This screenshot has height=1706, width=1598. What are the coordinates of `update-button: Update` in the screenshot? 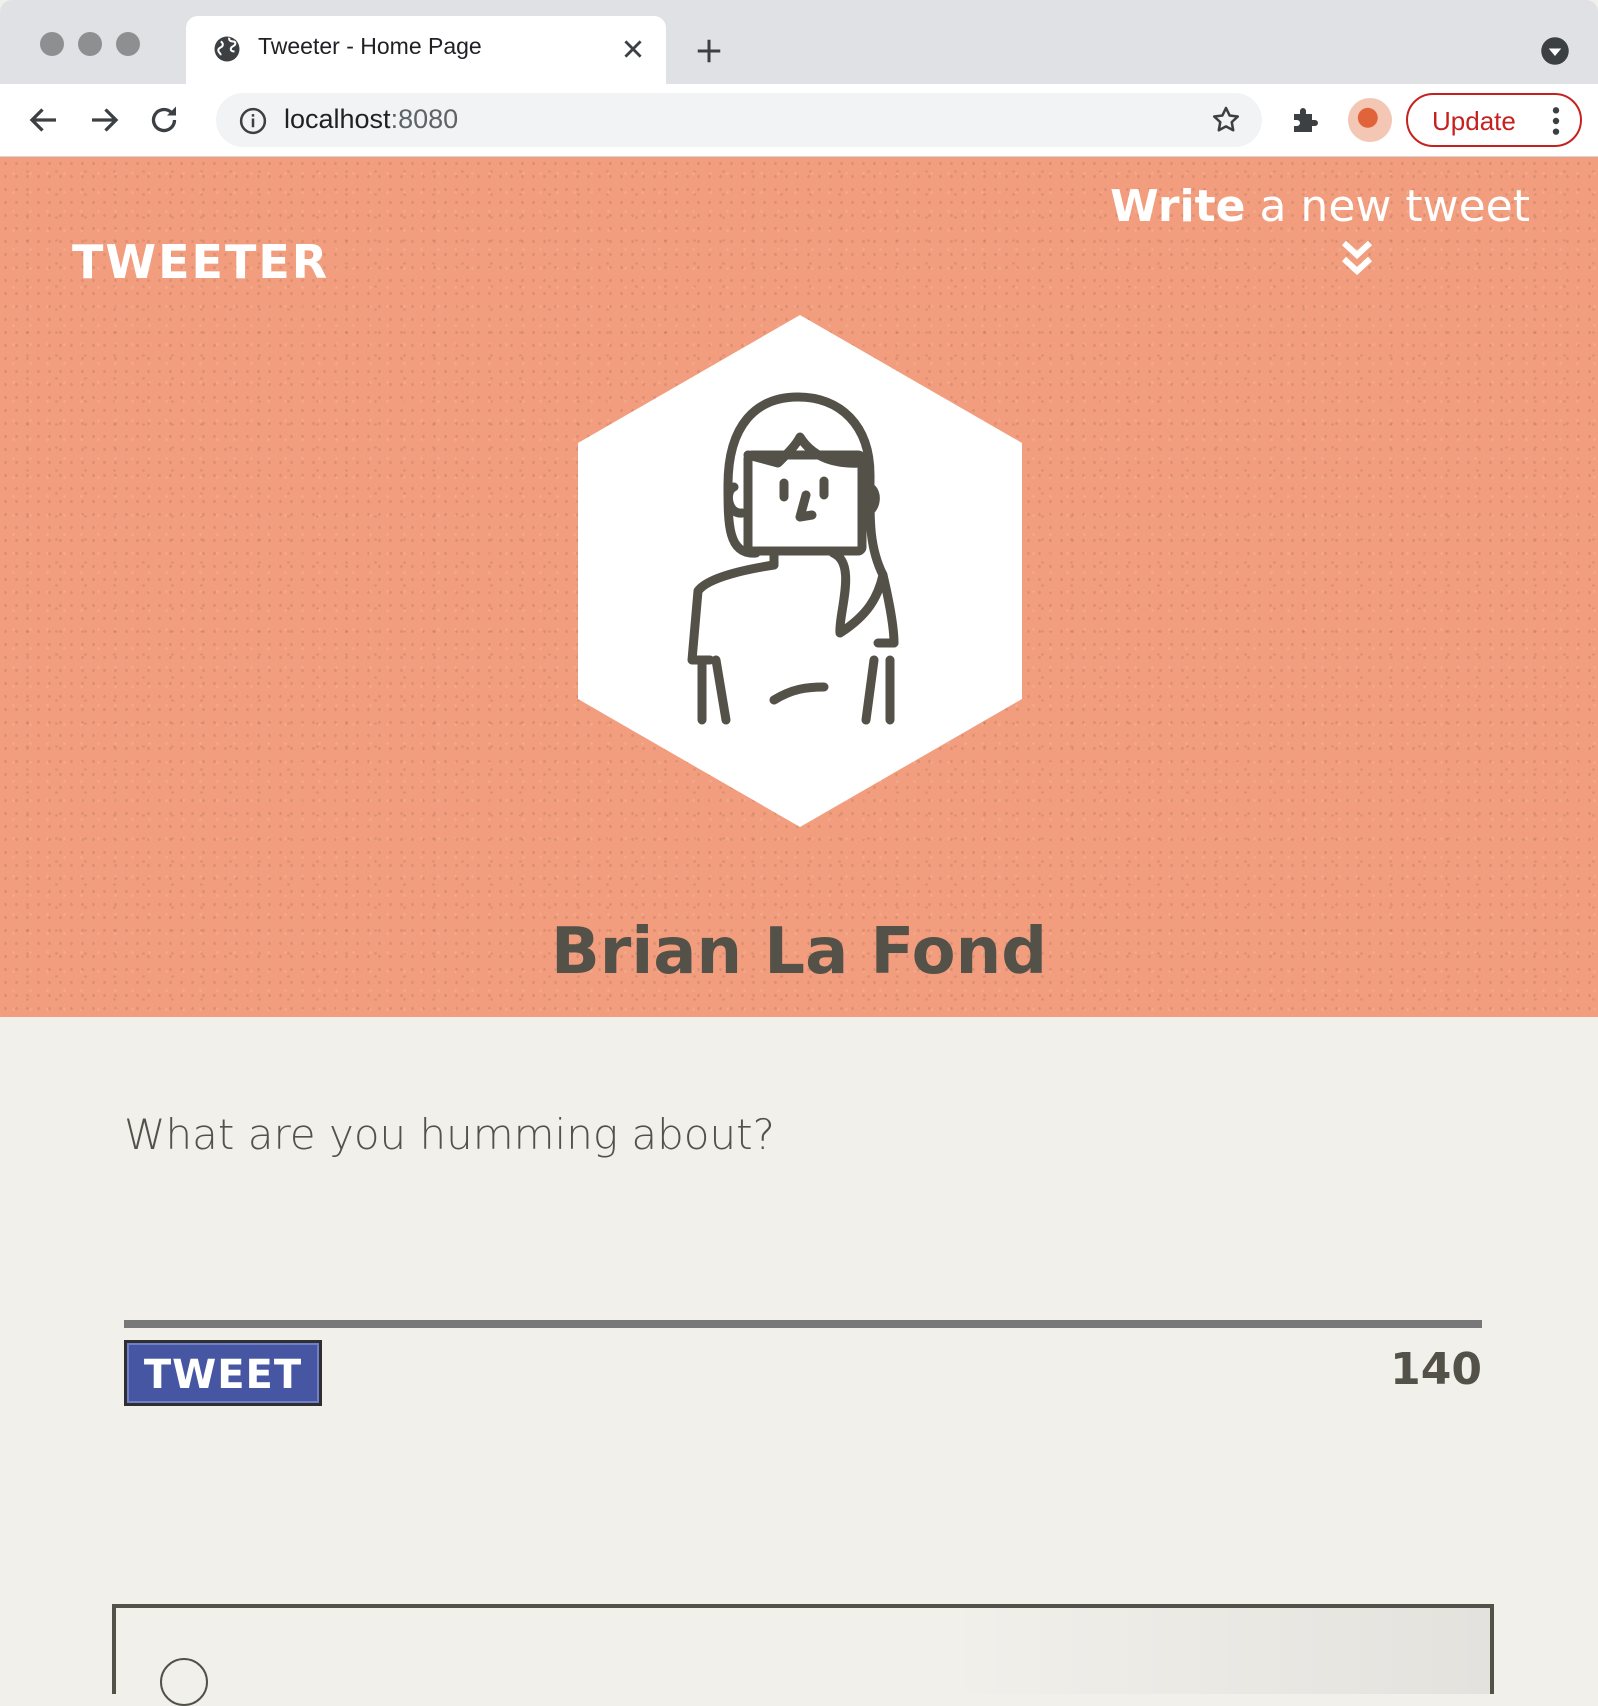 It's located at (1494, 120).